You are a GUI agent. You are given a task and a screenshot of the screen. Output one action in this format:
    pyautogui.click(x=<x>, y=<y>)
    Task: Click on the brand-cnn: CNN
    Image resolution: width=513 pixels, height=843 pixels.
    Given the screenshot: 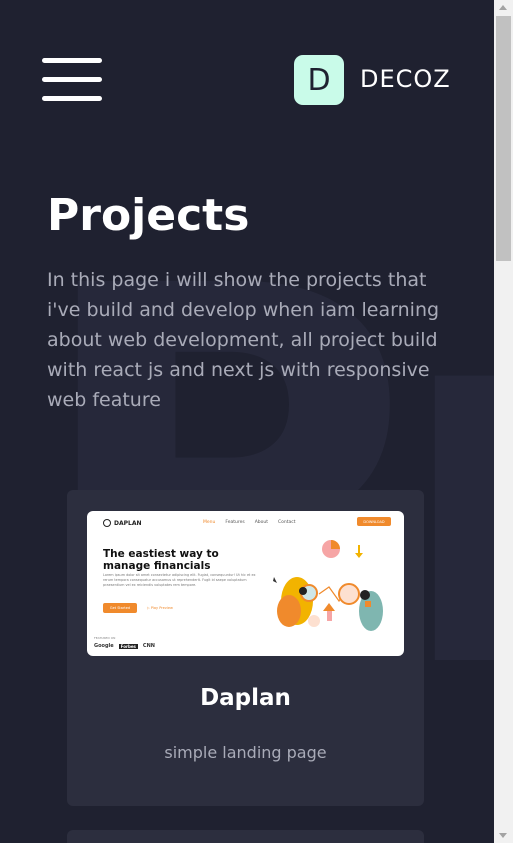 What is the action you would take?
    pyautogui.click(x=148, y=646)
    